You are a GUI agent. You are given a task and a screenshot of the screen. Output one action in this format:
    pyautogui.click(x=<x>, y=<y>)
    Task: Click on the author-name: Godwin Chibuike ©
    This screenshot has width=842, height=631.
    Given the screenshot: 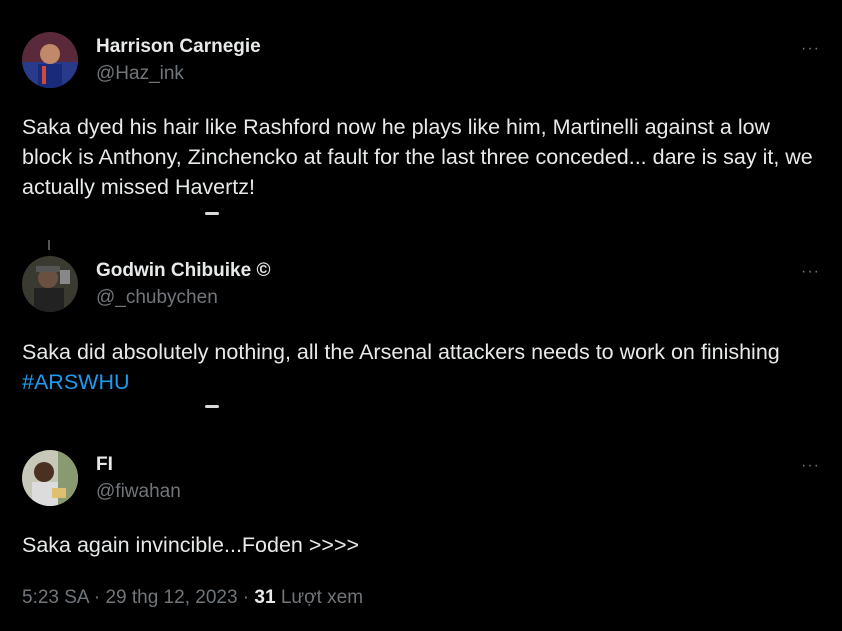 What is the action you would take?
    pyautogui.click(x=183, y=271)
    